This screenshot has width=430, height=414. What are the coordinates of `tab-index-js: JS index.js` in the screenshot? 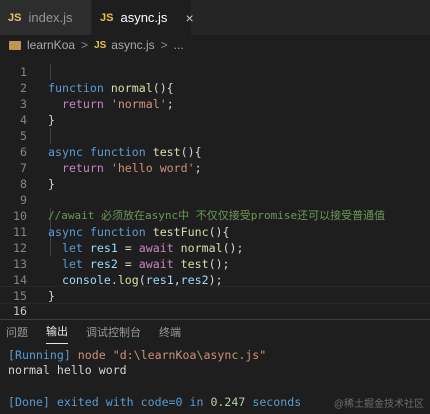 It's located at (46, 17).